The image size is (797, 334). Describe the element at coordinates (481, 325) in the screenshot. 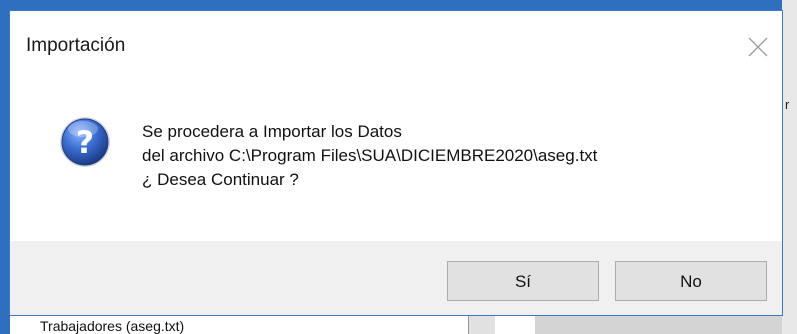

I see `background-dropdown-button` at that location.